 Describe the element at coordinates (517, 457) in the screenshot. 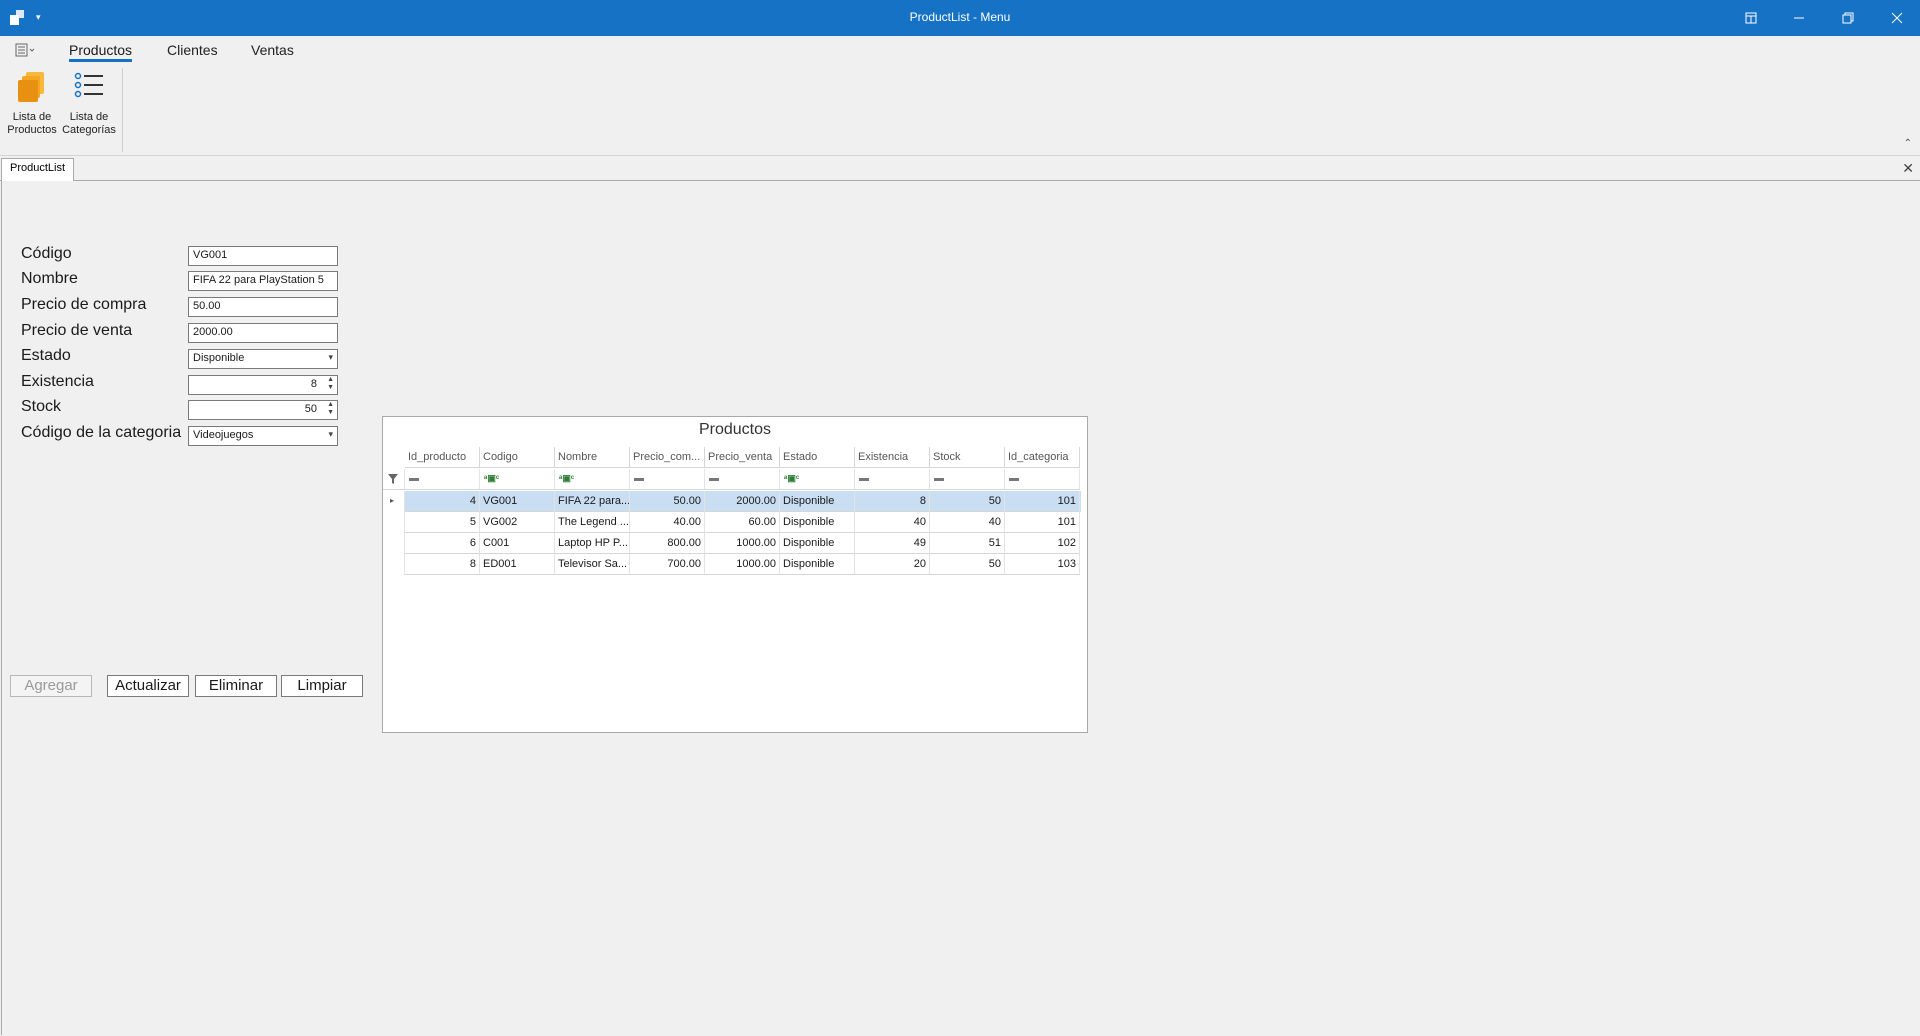

I see `column-header: Codigo` at that location.